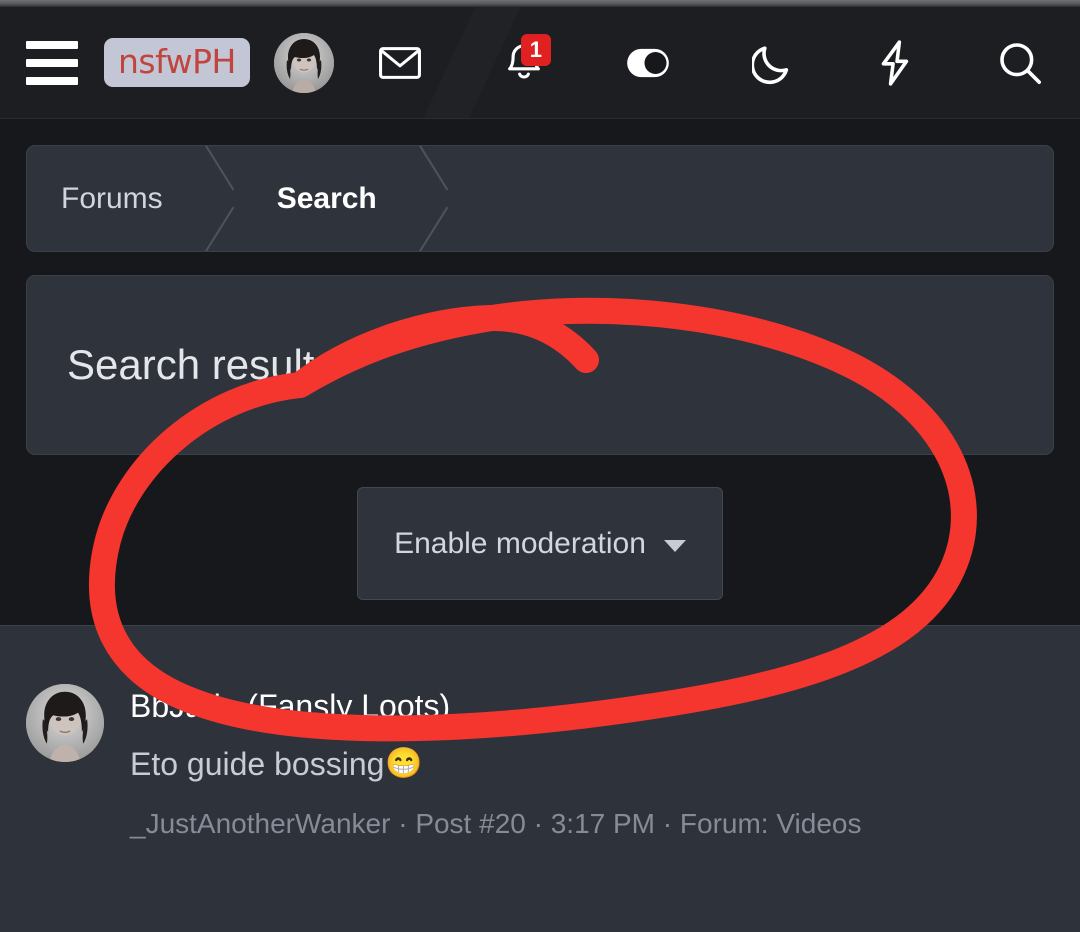 This screenshot has height=932, width=1080. I want to click on moon-icon, so click(772, 63).